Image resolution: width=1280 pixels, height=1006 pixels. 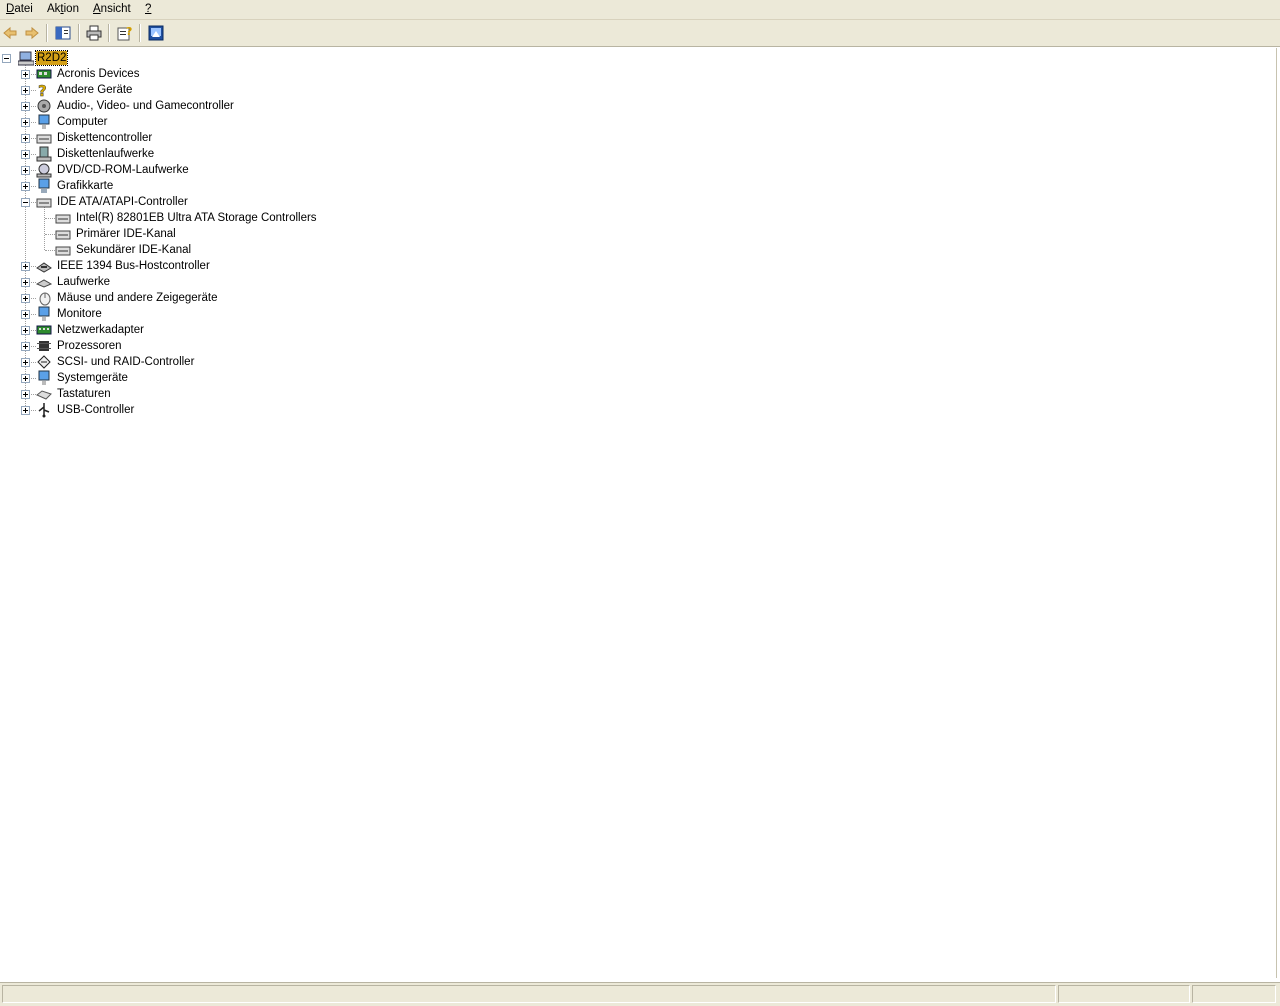 What do you see at coordinates (44, 185) in the screenshot?
I see `display-icon` at bounding box center [44, 185].